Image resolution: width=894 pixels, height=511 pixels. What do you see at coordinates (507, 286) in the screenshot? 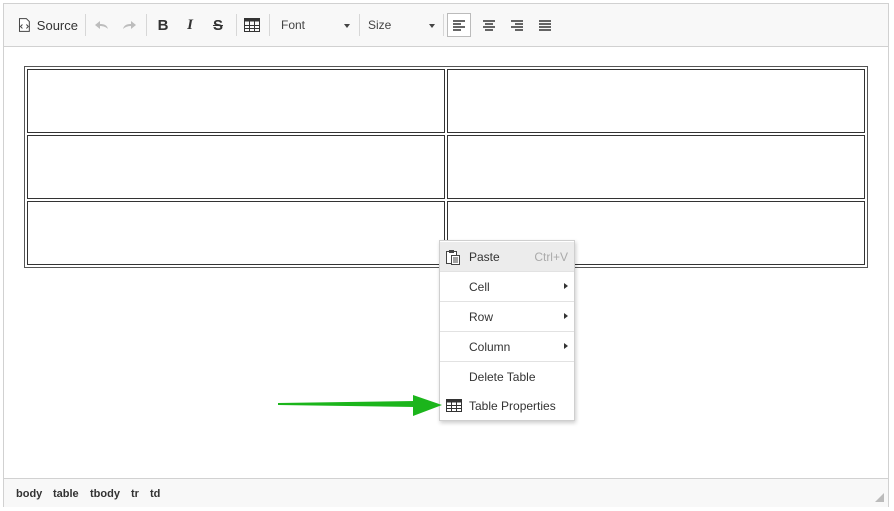
I see `menu-item-cell: Cell` at bounding box center [507, 286].